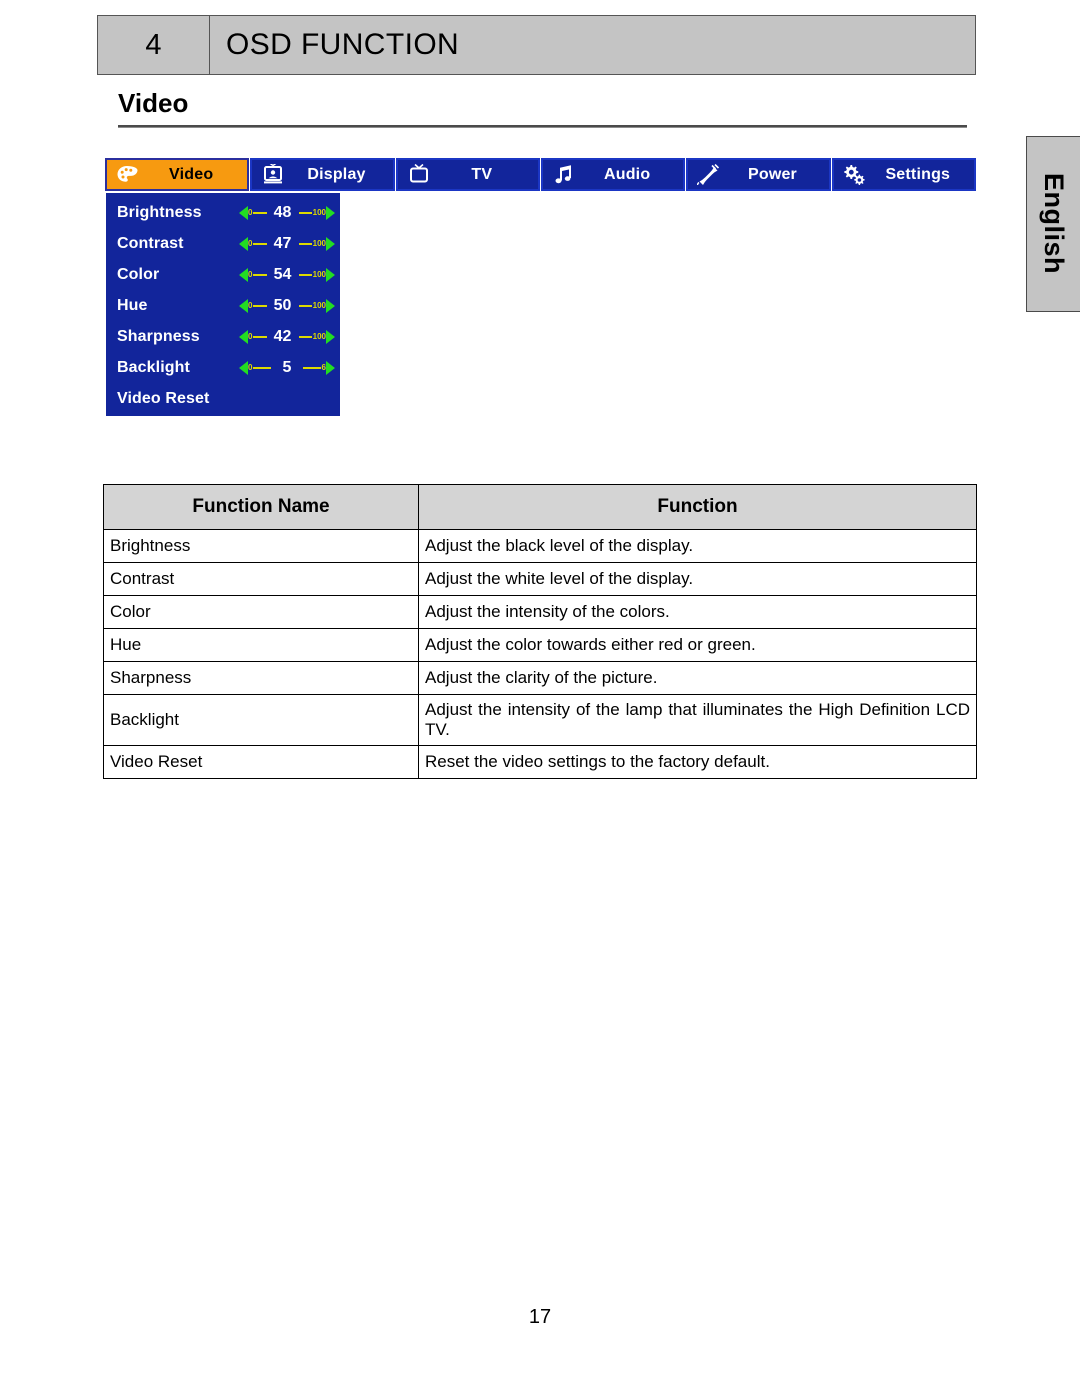  I want to click on osd-menu-item-backlight: Backlight 0 5 6, so click(223, 367).